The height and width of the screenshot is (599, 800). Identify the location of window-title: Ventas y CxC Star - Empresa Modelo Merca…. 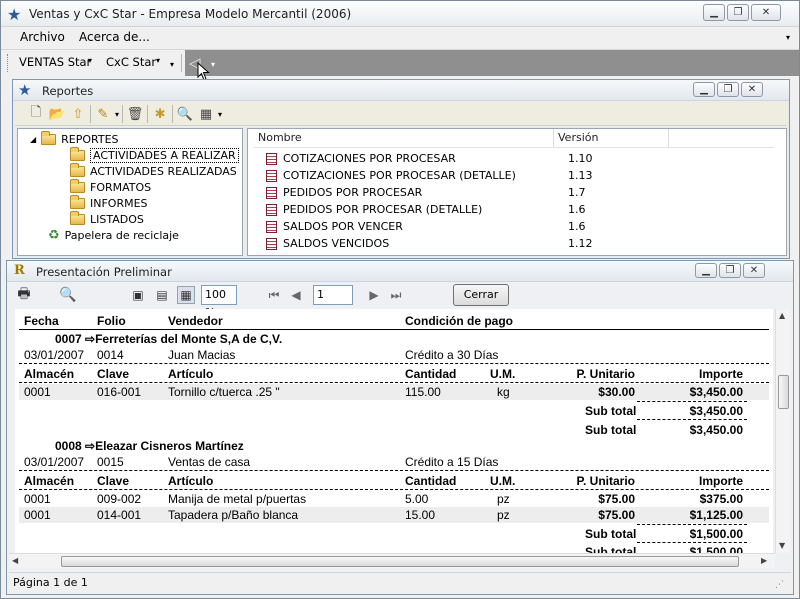
(190, 14).